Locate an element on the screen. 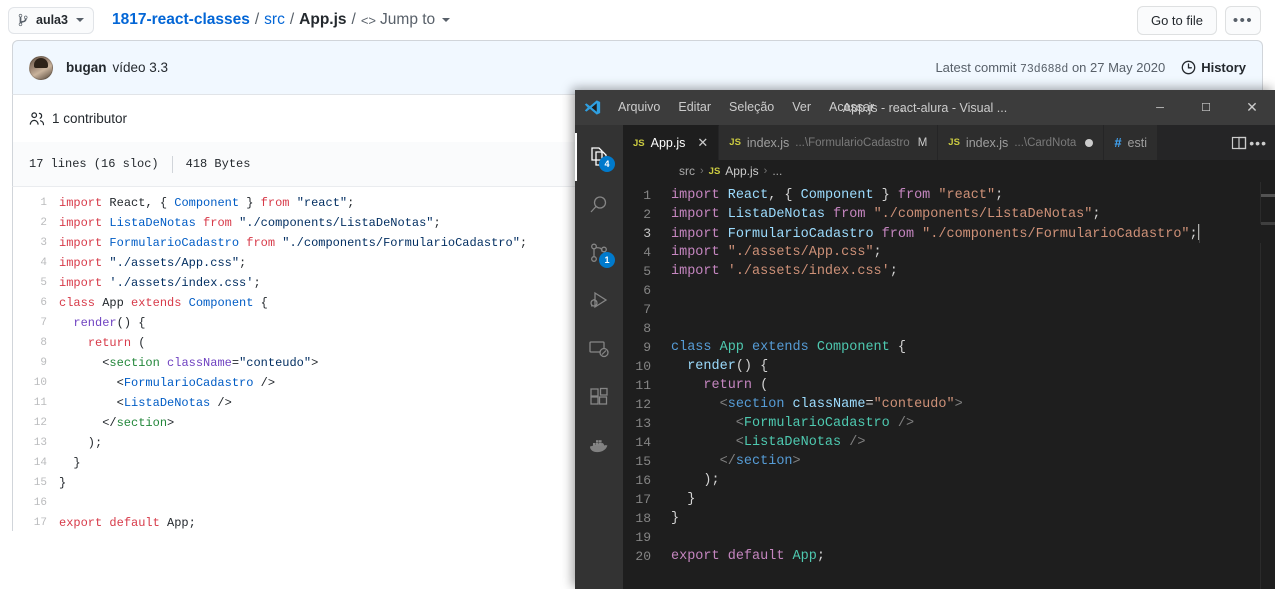 Image resolution: width=1275 pixels, height=589 pixels. code-token: } is located at coordinates (250, 203).